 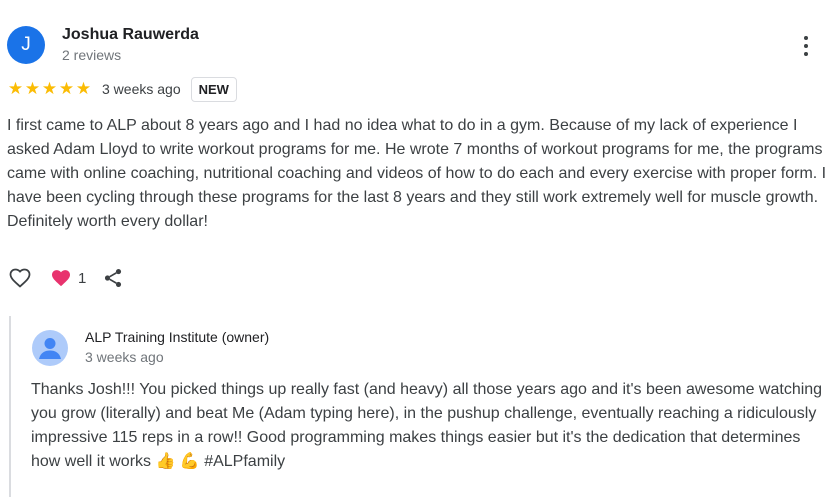 I want to click on person-icon, so click(x=50, y=348).